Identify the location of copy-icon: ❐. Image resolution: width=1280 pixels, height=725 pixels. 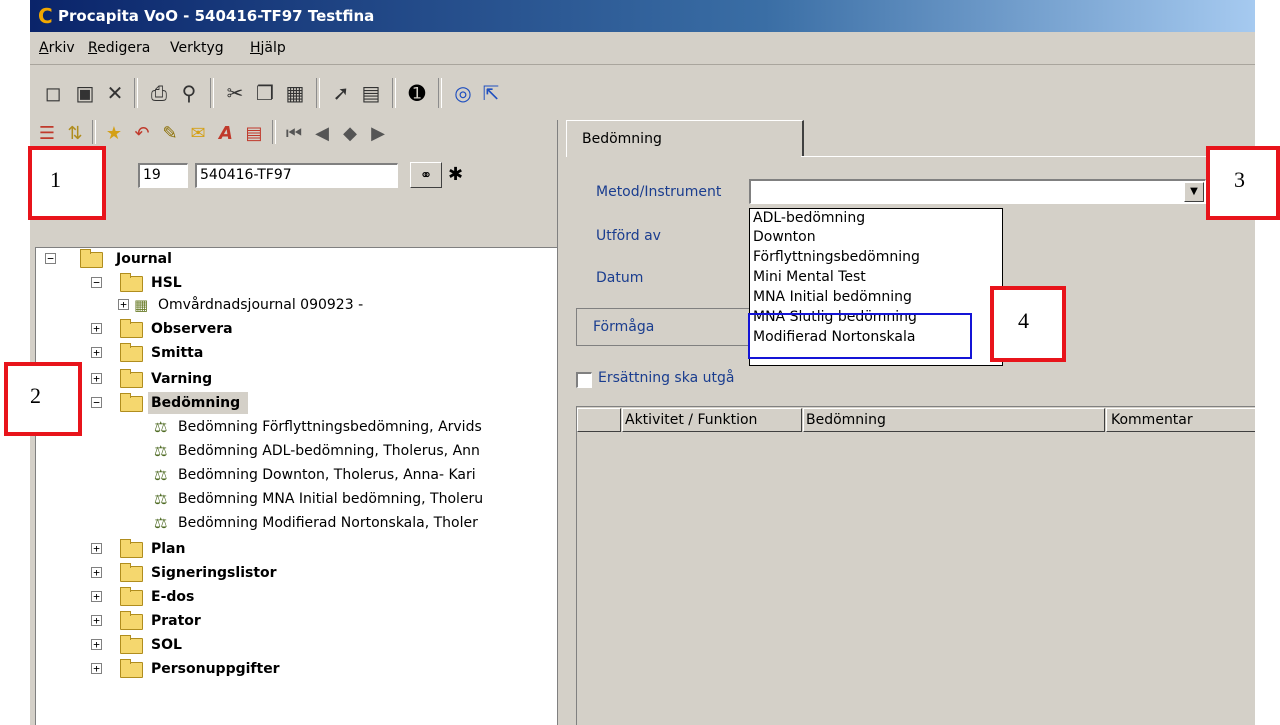
(265, 93).